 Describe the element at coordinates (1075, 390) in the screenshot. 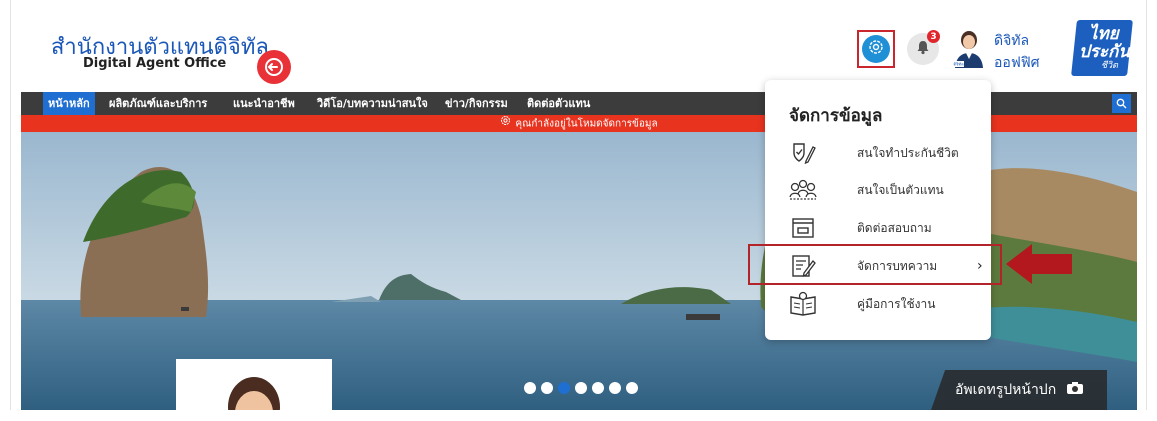

I see `camera-icon` at that location.